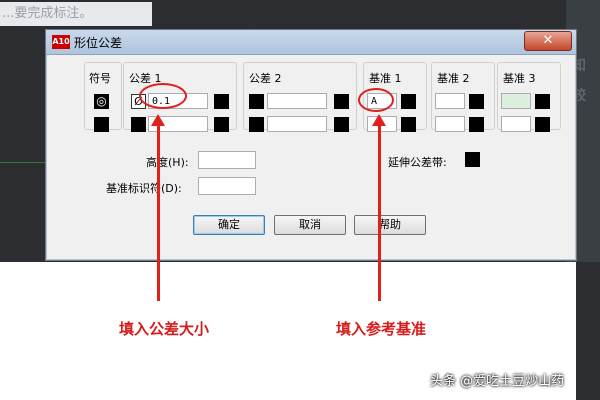 The height and width of the screenshot is (400, 600). What do you see at coordinates (417, 162) in the screenshot?
I see `projected-zone-label: 延伸公差带:` at bounding box center [417, 162].